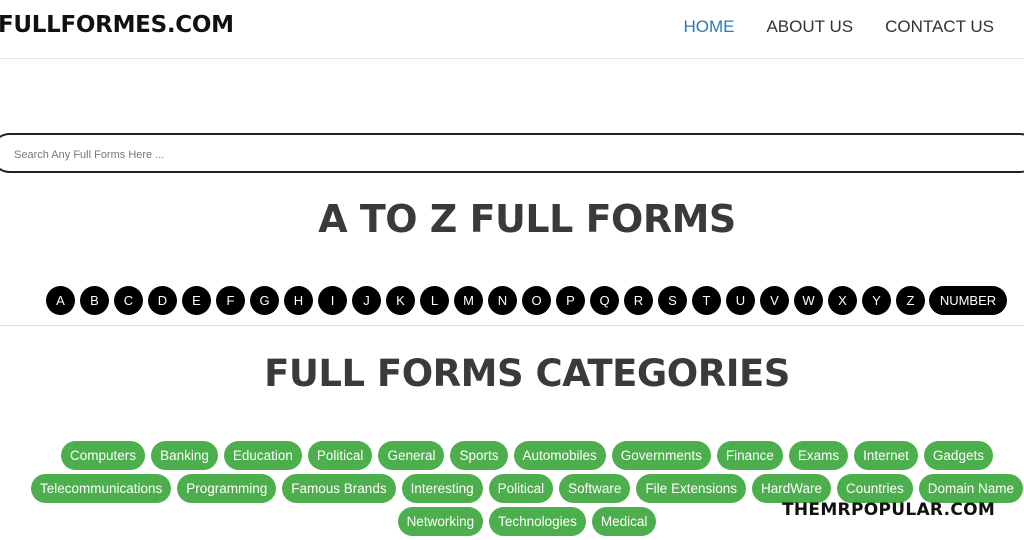  What do you see at coordinates (128, 300) in the screenshot?
I see `letter-c: C` at bounding box center [128, 300].